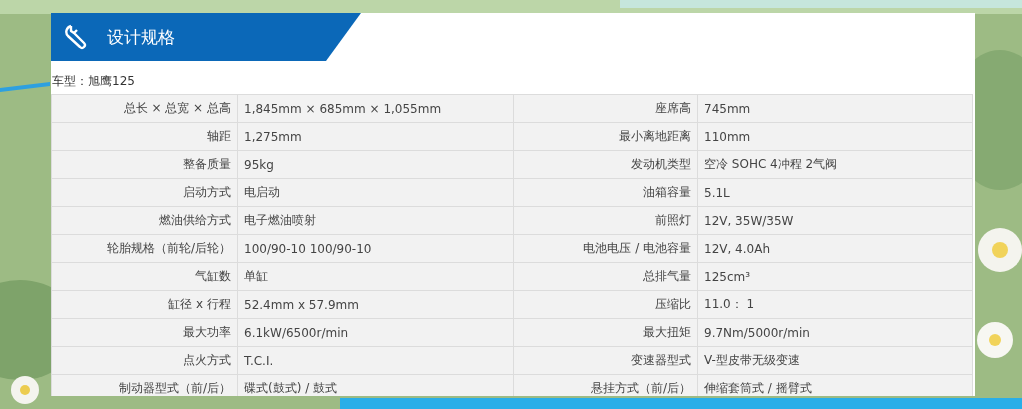  Describe the element at coordinates (835, 108) in the screenshot. I see `spec-value: 745mm` at that location.